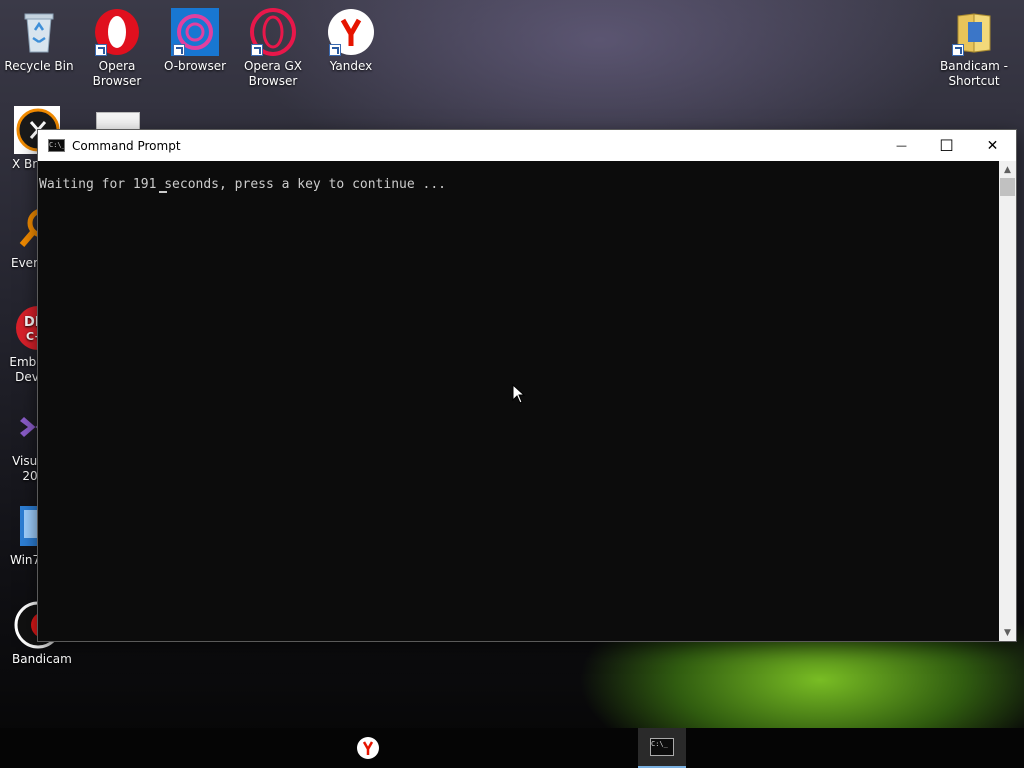 Image resolution: width=1024 pixels, height=768 pixels. Describe the element at coordinates (126, 145) in the screenshot. I see `window-title: Command Prompt` at that location.